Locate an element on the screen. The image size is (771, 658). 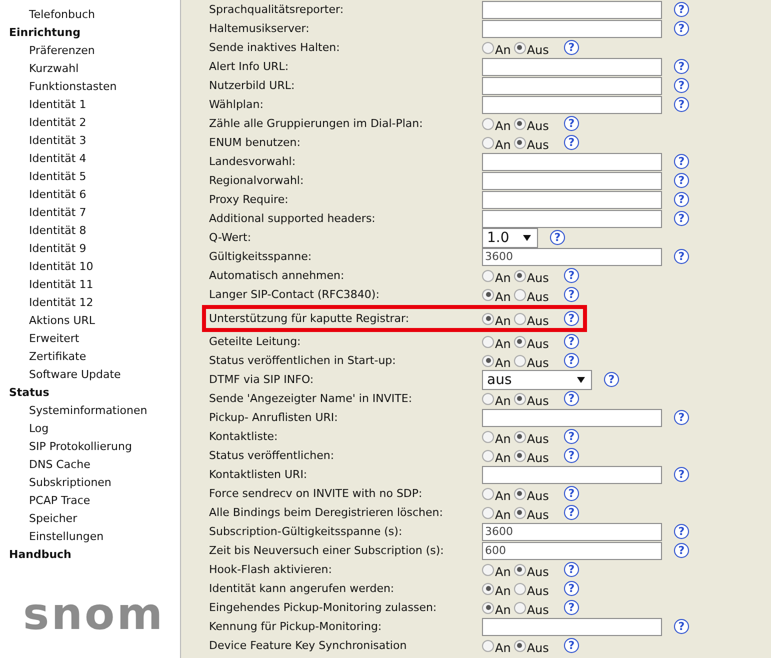
sidebar-link: Log is located at coordinates (24, 430).